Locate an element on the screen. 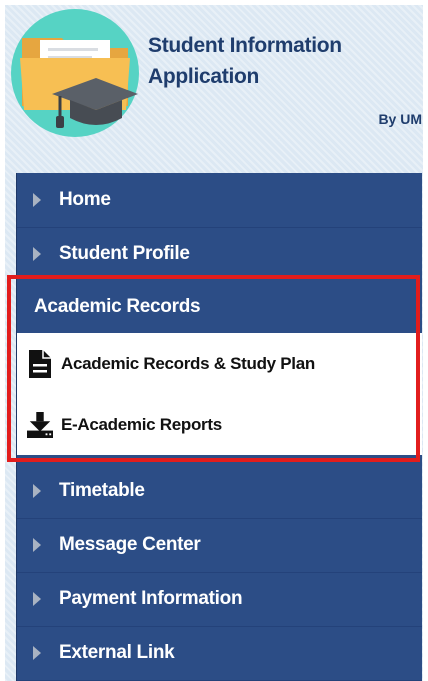  menu-item-timetable: Timetable is located at coordinates (219, 491).